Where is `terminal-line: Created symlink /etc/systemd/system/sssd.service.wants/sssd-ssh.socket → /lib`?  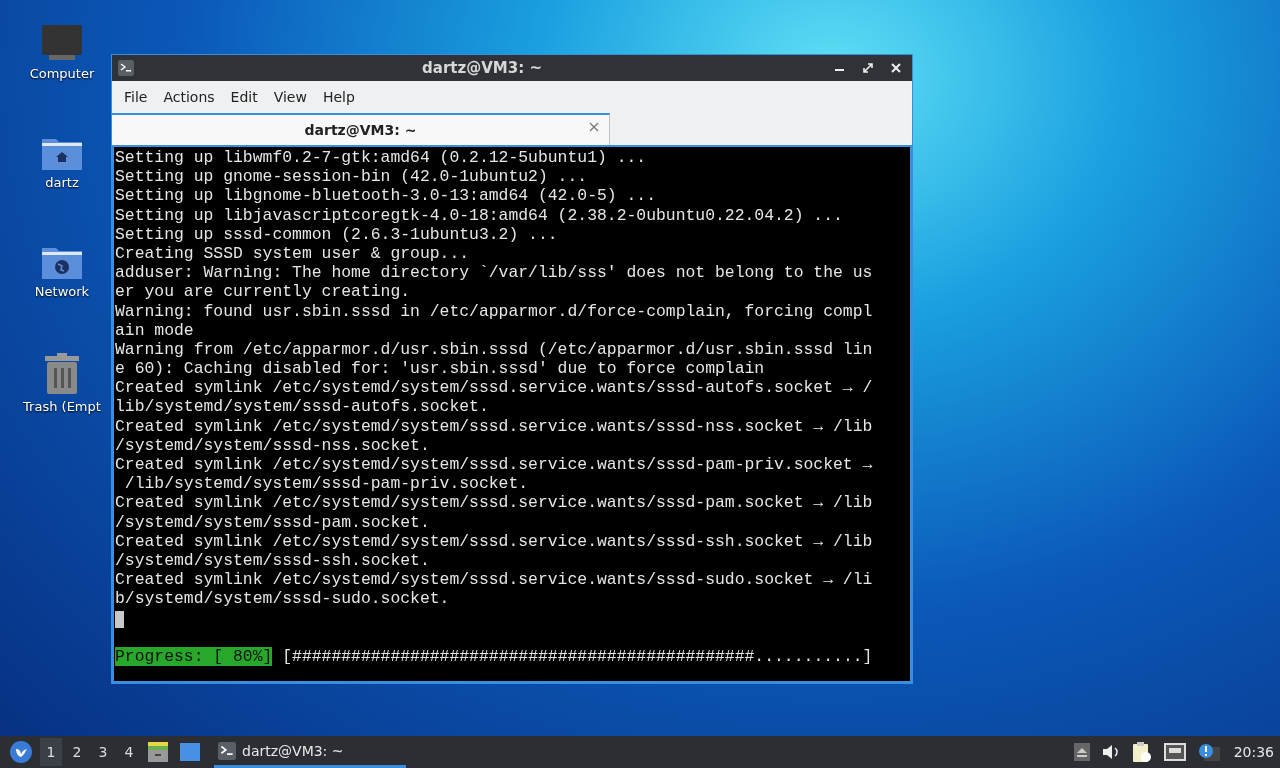
terminal-line: Created symlink /etc/systemd/system/sssd.service.wants/sssd-ssh.socket → /lib is located at coordinates (494, 541).